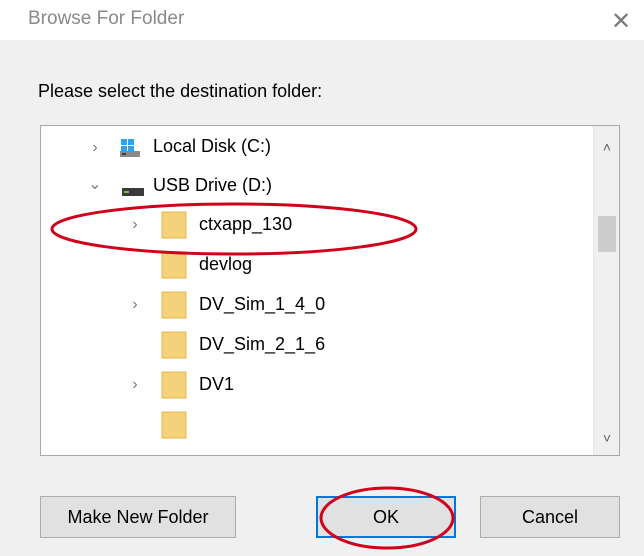 The width and height of the screenshot is (644, 556). Describe the element at coordinates (246, 224) in the screenshot. I see `tree-item-label: ctxapp_130` at that location.